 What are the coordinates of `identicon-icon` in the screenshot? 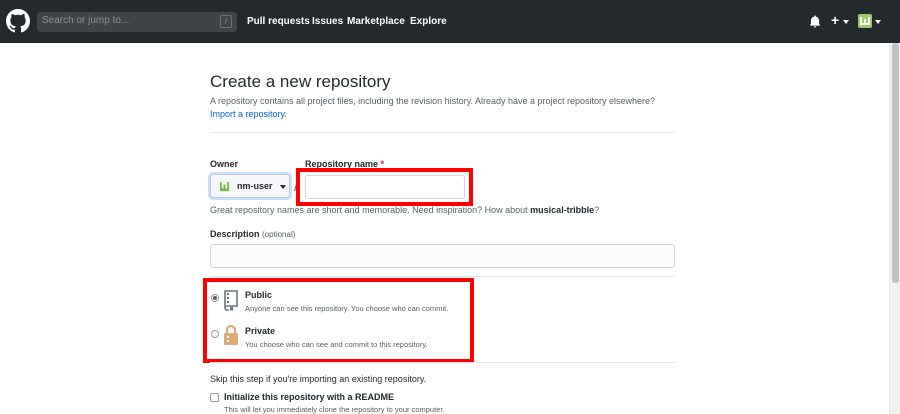 It's located at (865, 21).